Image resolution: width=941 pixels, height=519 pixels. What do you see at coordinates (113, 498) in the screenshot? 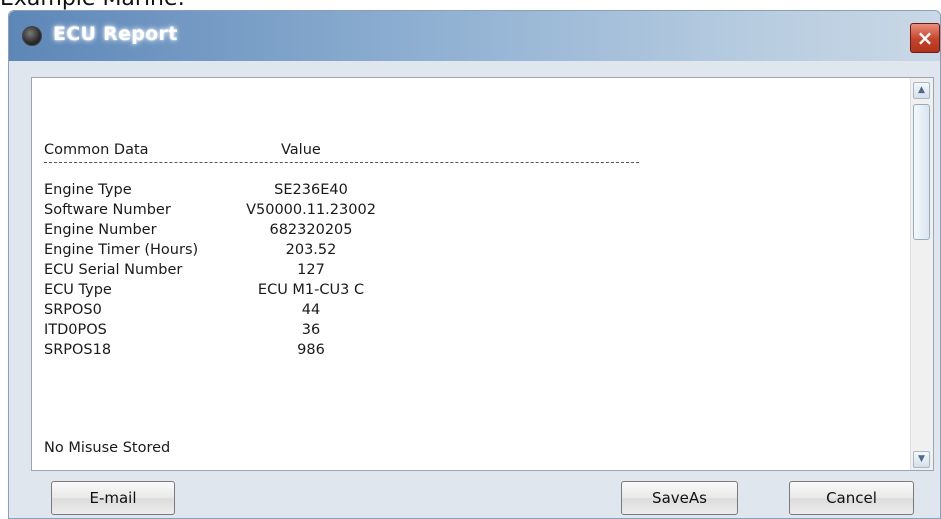
I see `email-button: E-mail` at bounding box center [113, 498].